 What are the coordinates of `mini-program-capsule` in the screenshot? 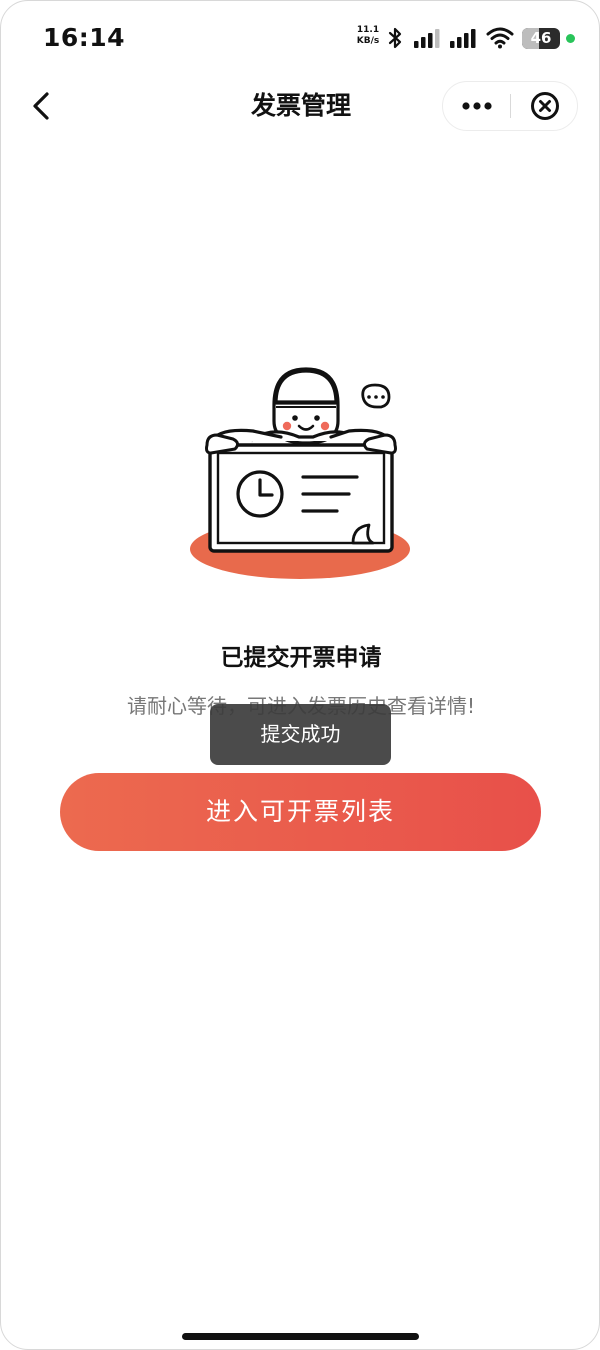 It's located at (510, 106).